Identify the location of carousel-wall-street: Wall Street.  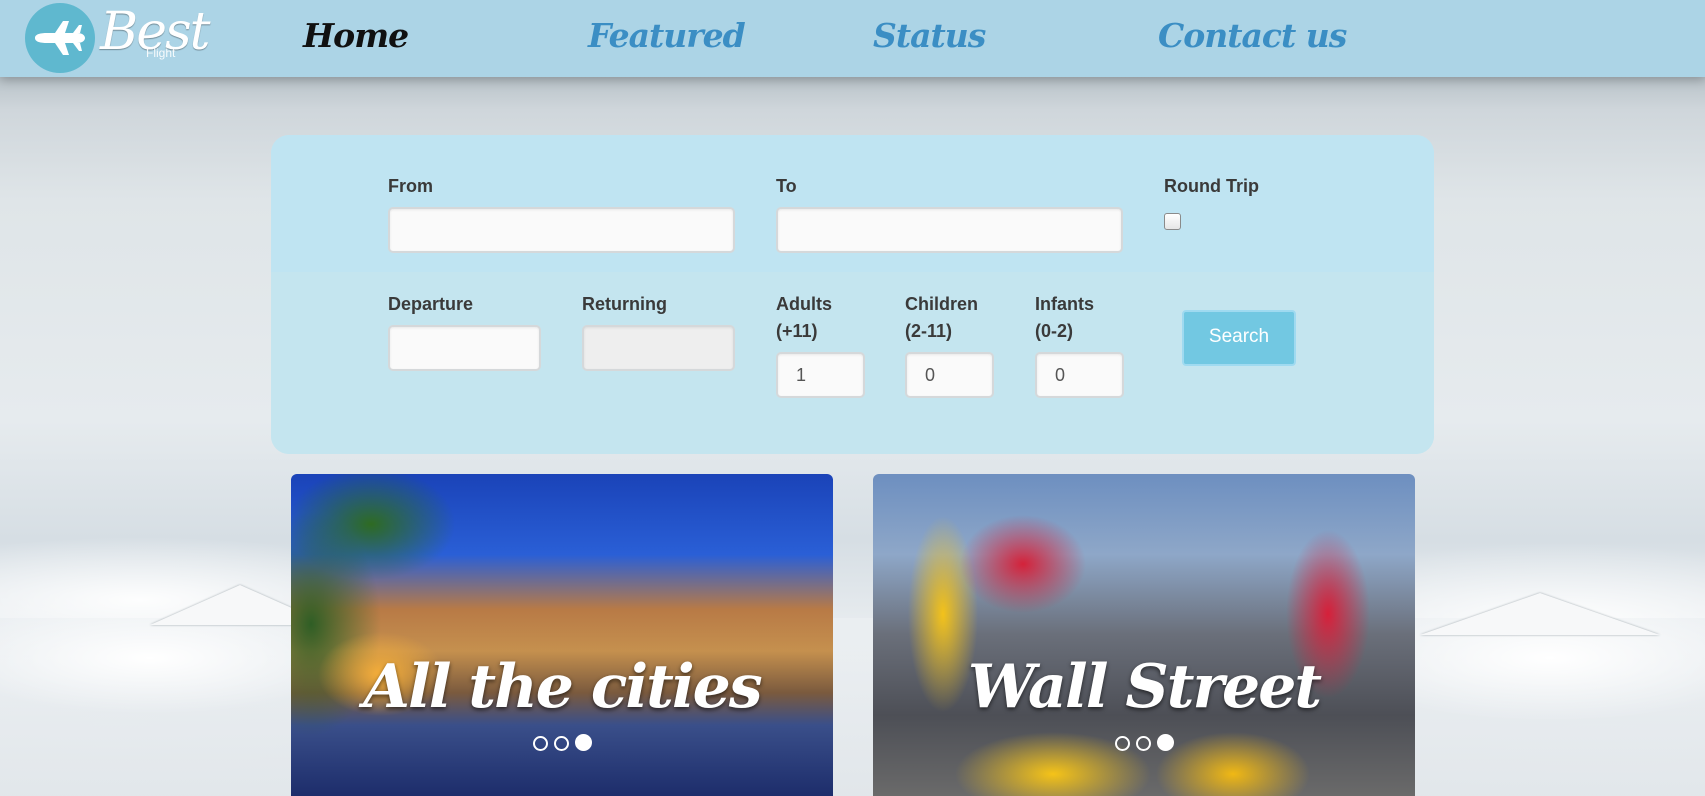
(1144, 635).